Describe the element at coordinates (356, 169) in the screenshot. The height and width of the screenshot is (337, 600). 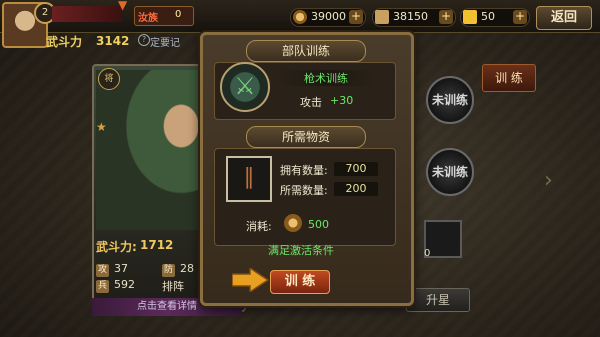
I see `owned-value: 700` at that location.